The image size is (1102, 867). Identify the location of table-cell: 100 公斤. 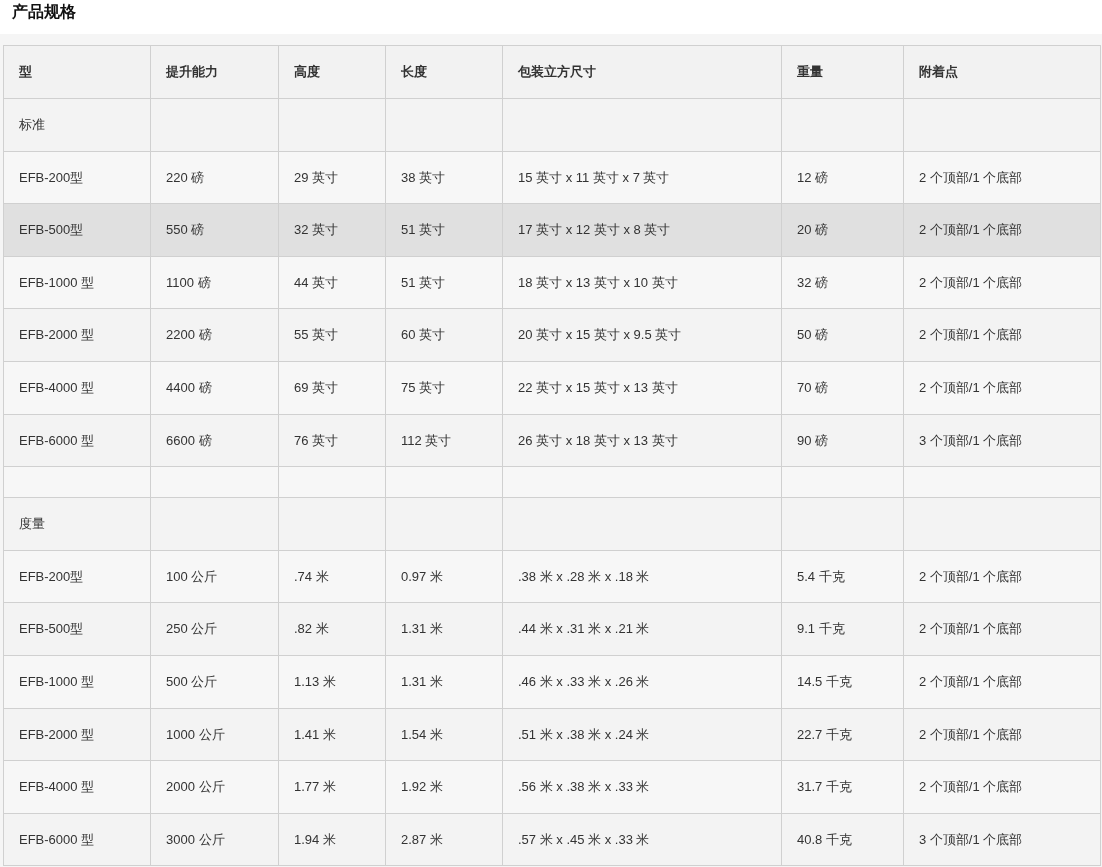
(214, 576).